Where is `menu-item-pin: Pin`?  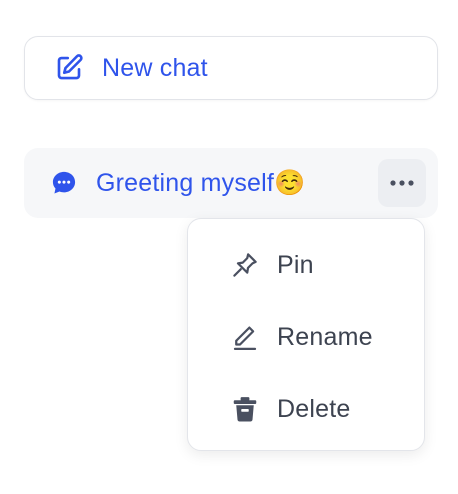
menu-item-pin: Pin is located at coordinates (306, 265).